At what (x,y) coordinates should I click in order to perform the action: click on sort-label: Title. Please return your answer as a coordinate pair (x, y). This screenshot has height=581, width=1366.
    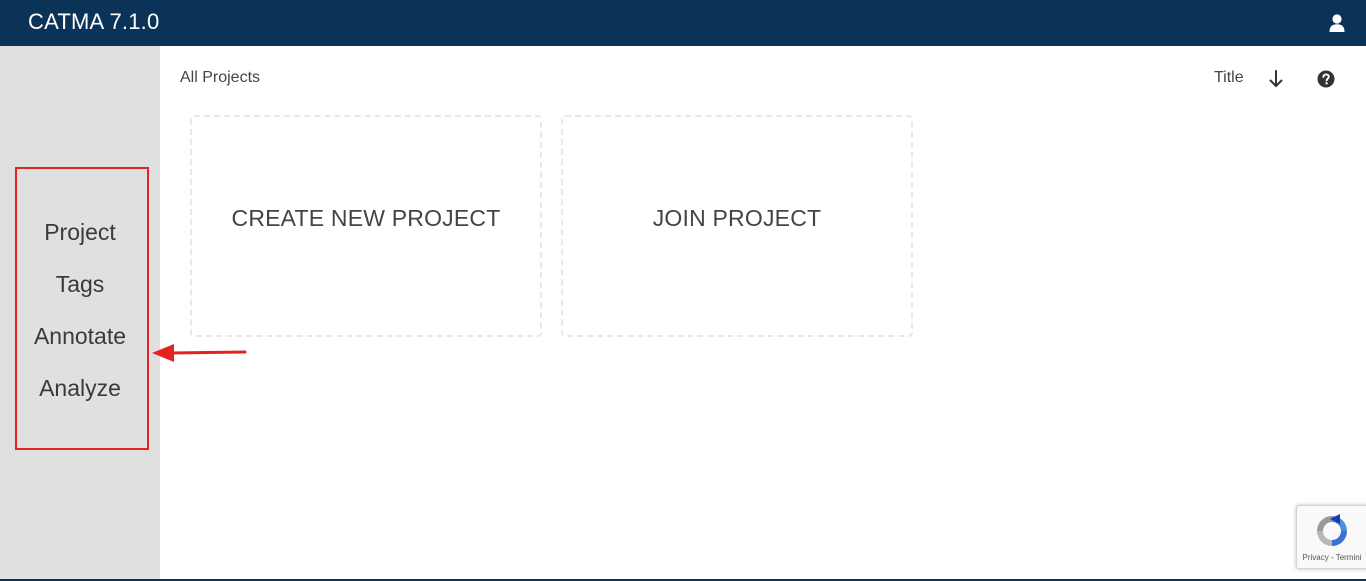
    Looking at the image, I should click on (1229, 78).